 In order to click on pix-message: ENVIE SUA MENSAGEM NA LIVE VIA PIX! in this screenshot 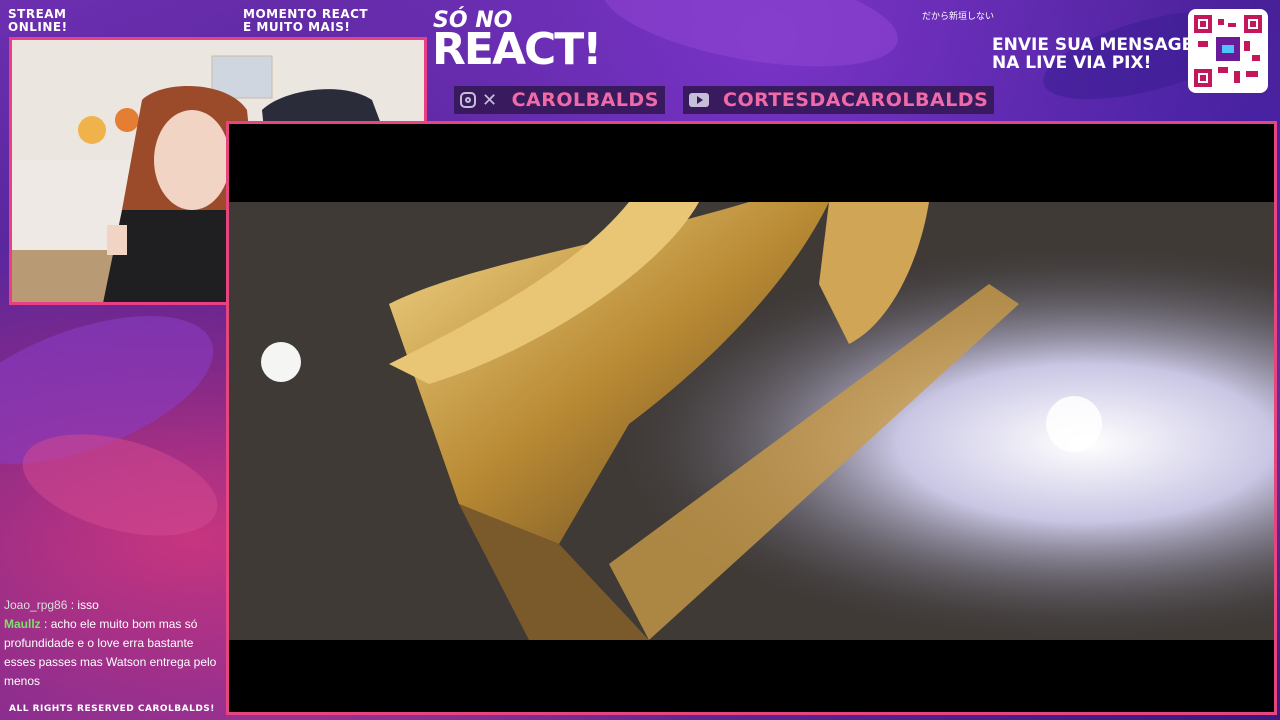, I will do `click(1101, 54)`.